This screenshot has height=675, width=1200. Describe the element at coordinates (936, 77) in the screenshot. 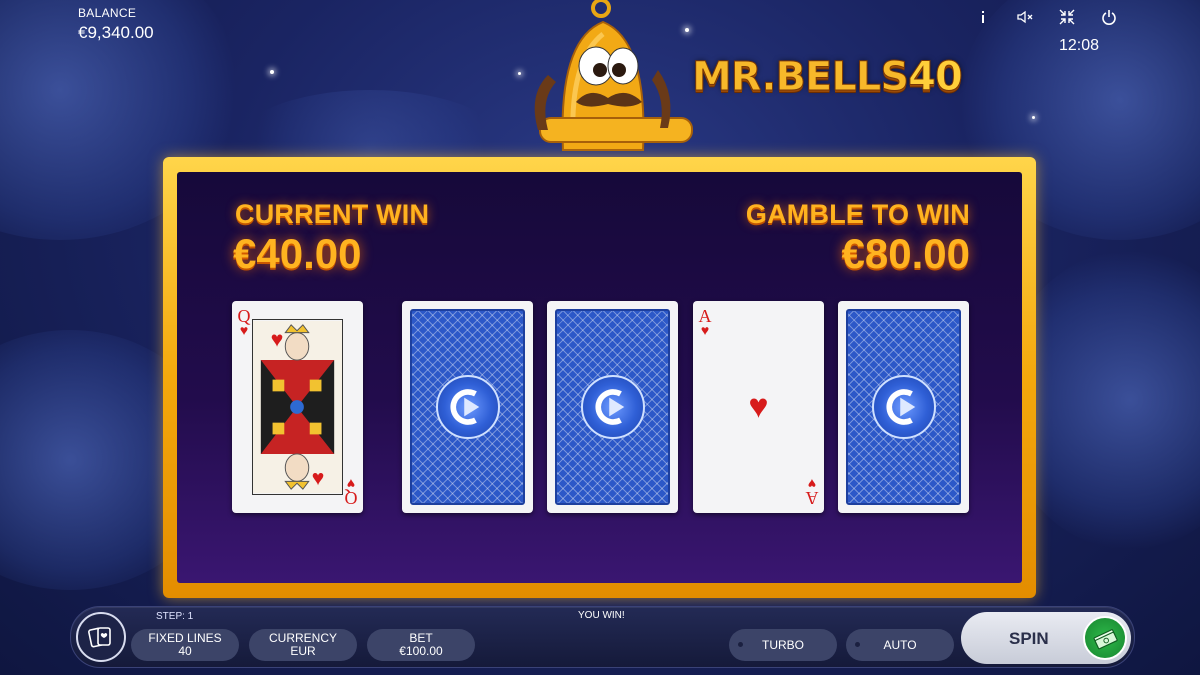

I see `logo-number: 40` at that location.